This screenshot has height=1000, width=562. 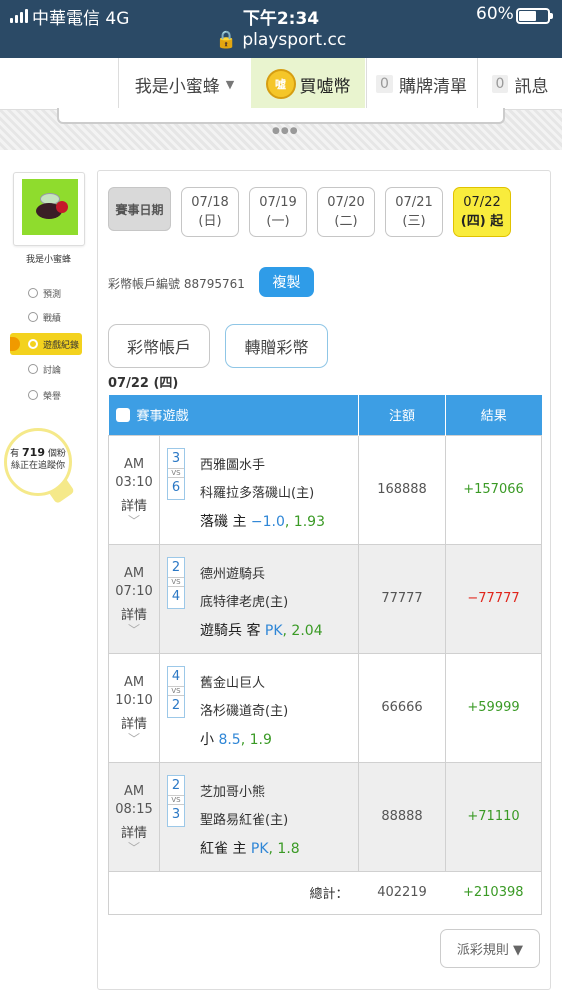 I want to click on banner-card, so click(x=281, y=116).